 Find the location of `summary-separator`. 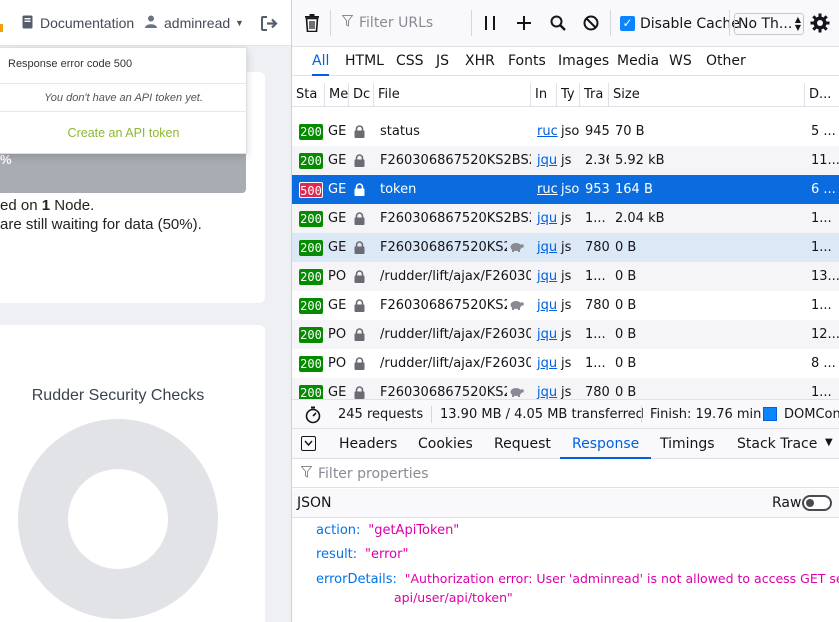

summary-separator is located at coordinates (641, 414).